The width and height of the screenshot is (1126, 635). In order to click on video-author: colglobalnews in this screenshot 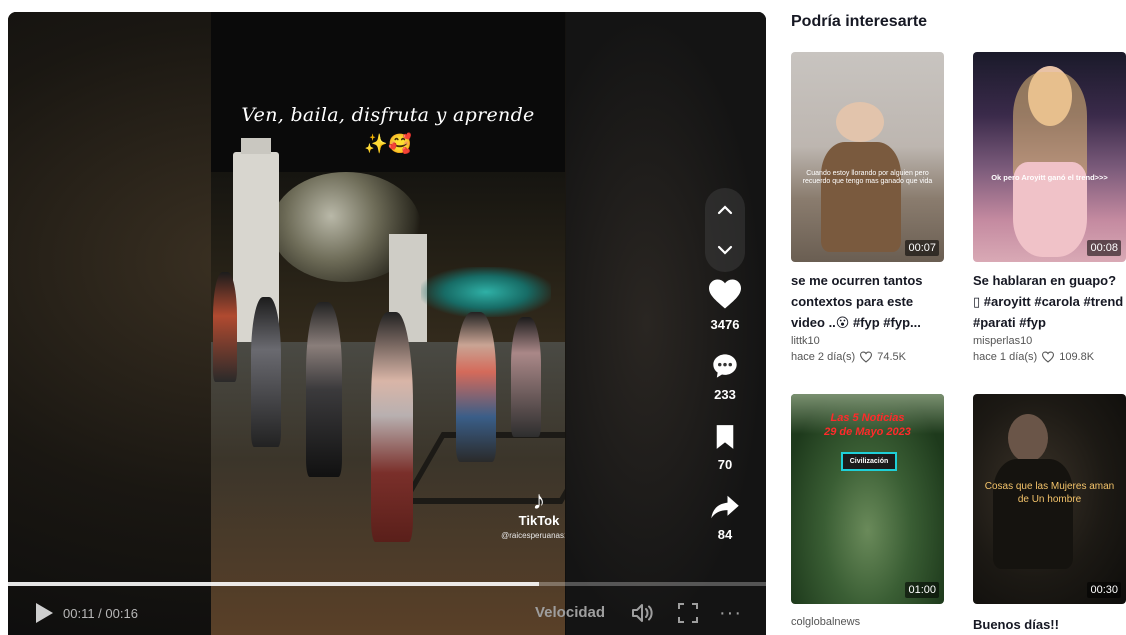, I will do `click(867, 622)`.